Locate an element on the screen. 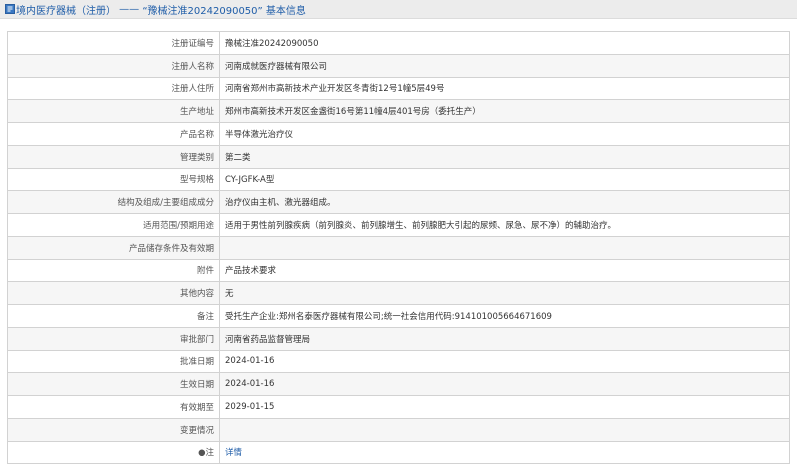  table-row-note: ●注 详情 is located at coordinates (398, 452).